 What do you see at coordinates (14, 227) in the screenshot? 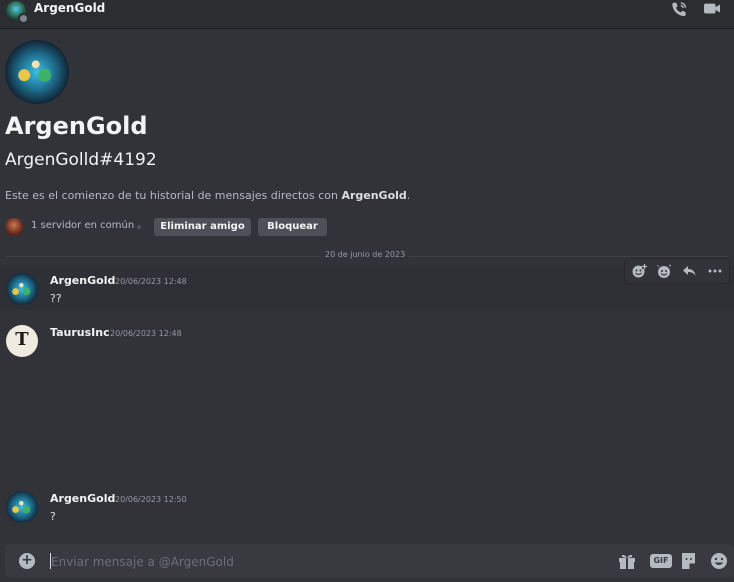
I see `mutual-server-icon` at bounding box center [14, 227].